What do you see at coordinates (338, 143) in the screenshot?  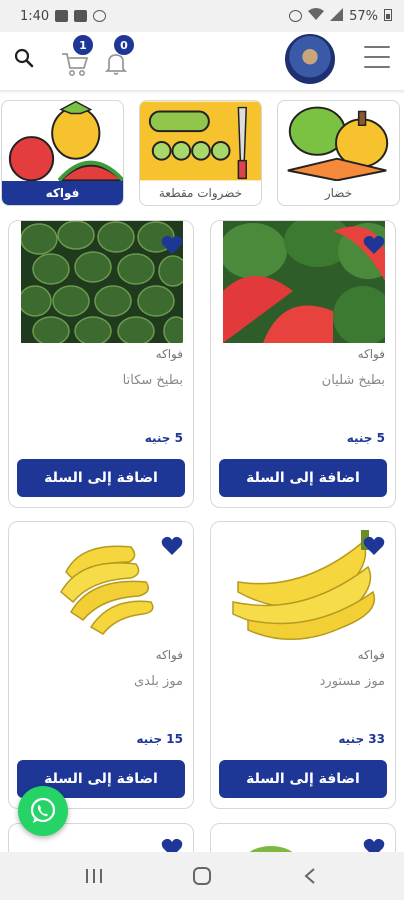 I see `vegetables-icon` at bounding box center [338, 143].